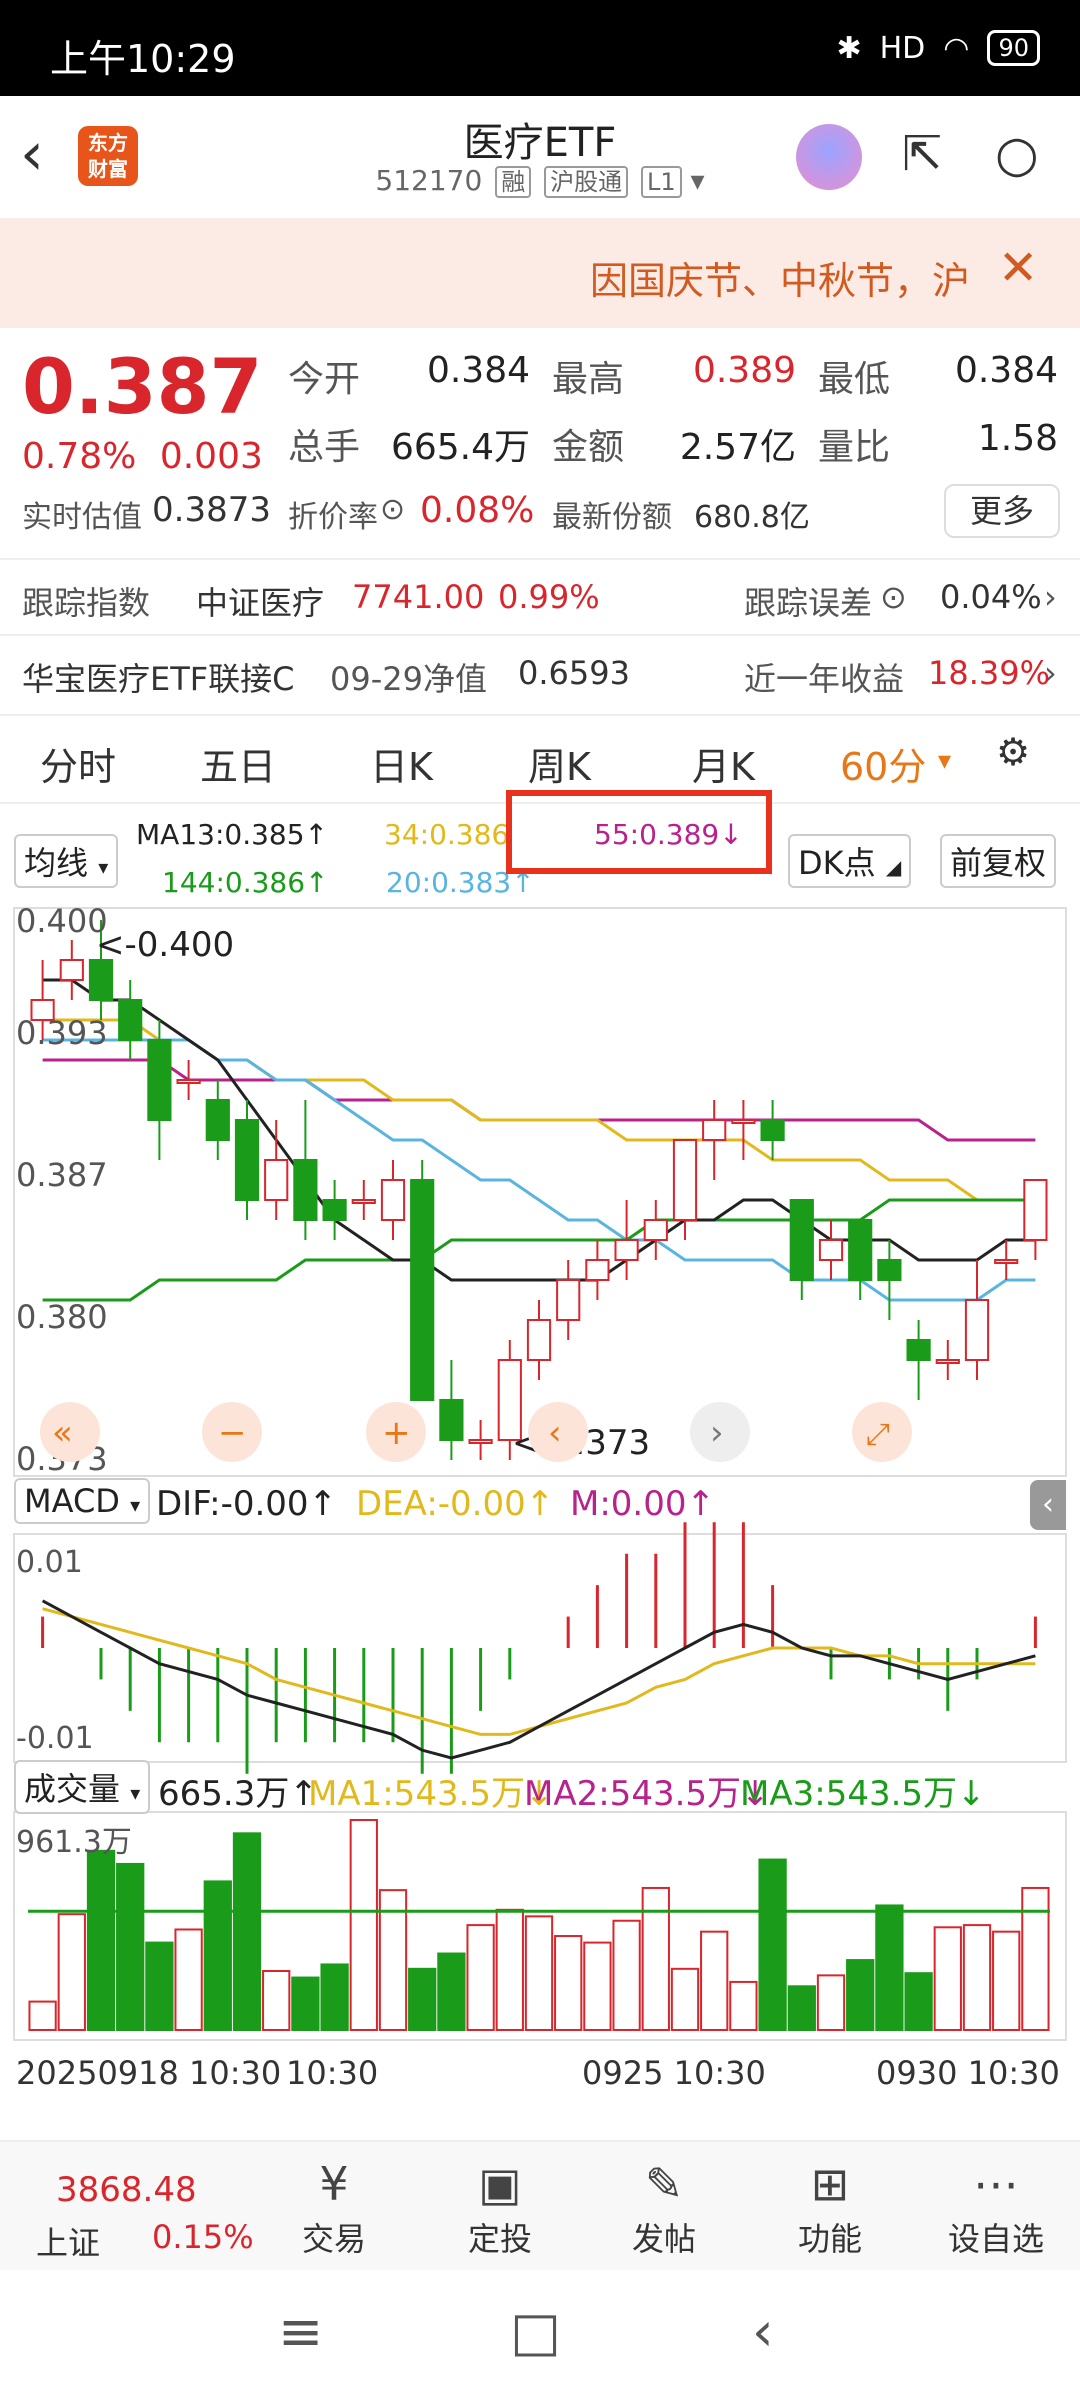 The image size is (1080, 2400). Describe the element at coordinates (893, 867) in the screenshot. I see `dropdown-icon: ◢` at that location.